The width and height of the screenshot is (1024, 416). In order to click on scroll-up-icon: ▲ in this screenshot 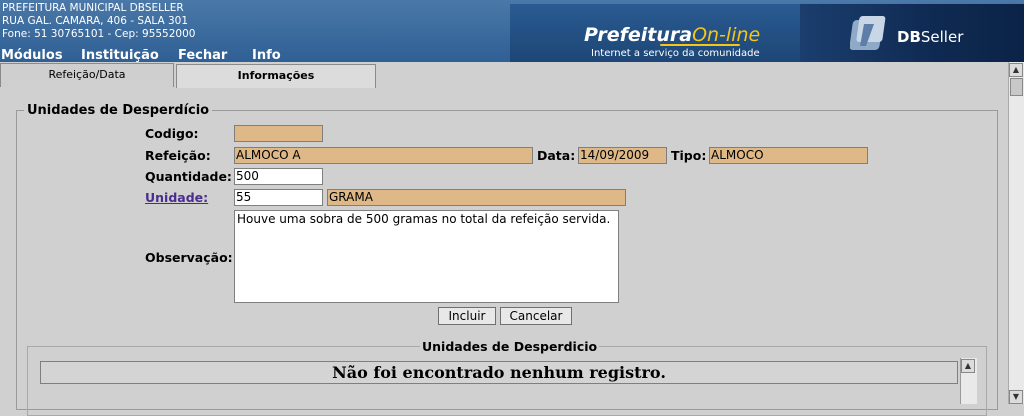, I will do `click(1016, 70)`.